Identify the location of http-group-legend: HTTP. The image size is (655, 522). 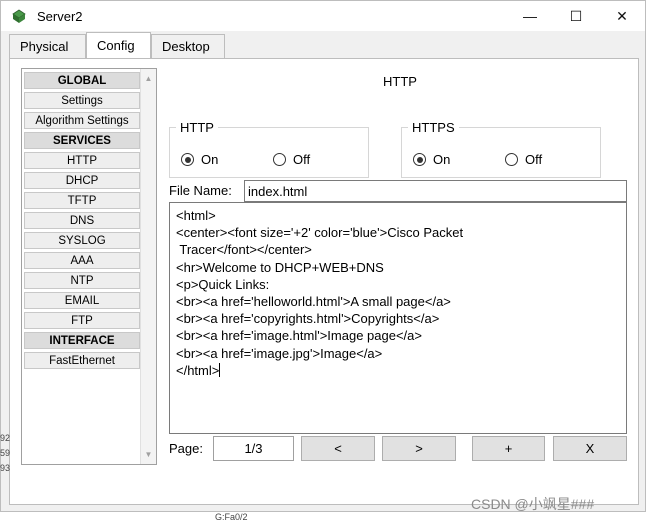
(197, 127).